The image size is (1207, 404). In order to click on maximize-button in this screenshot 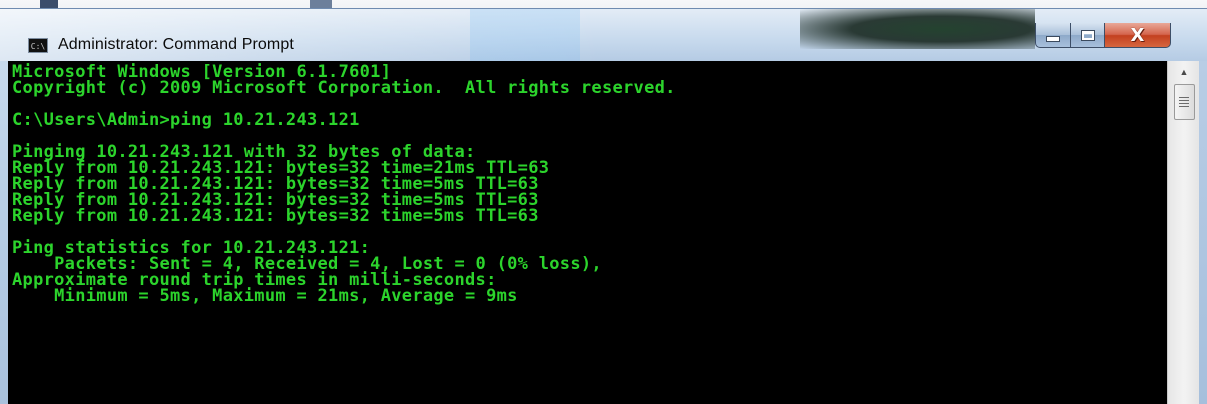, I will do `click(1087, 35)`.